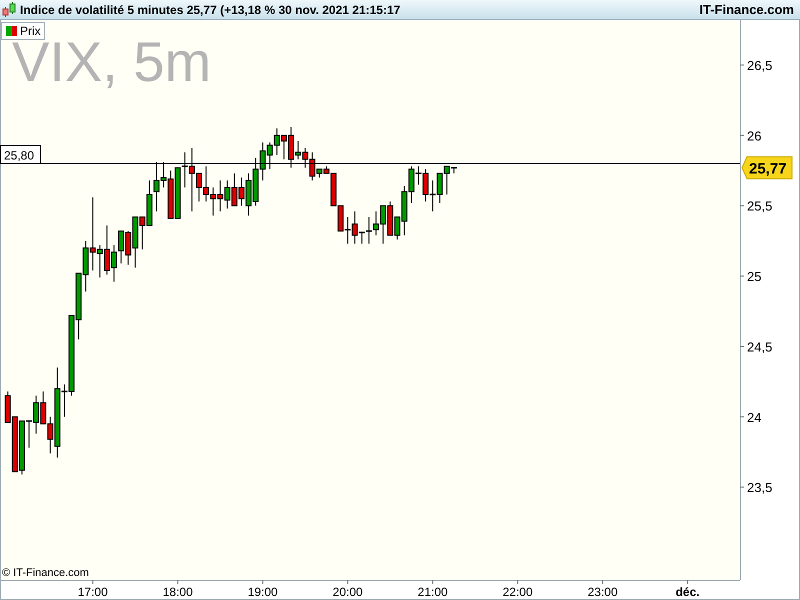  What do you see at coordinates (11, 31) in the screenshot?
I see `legend-swatch-icon` at bounding box center [11, 31].